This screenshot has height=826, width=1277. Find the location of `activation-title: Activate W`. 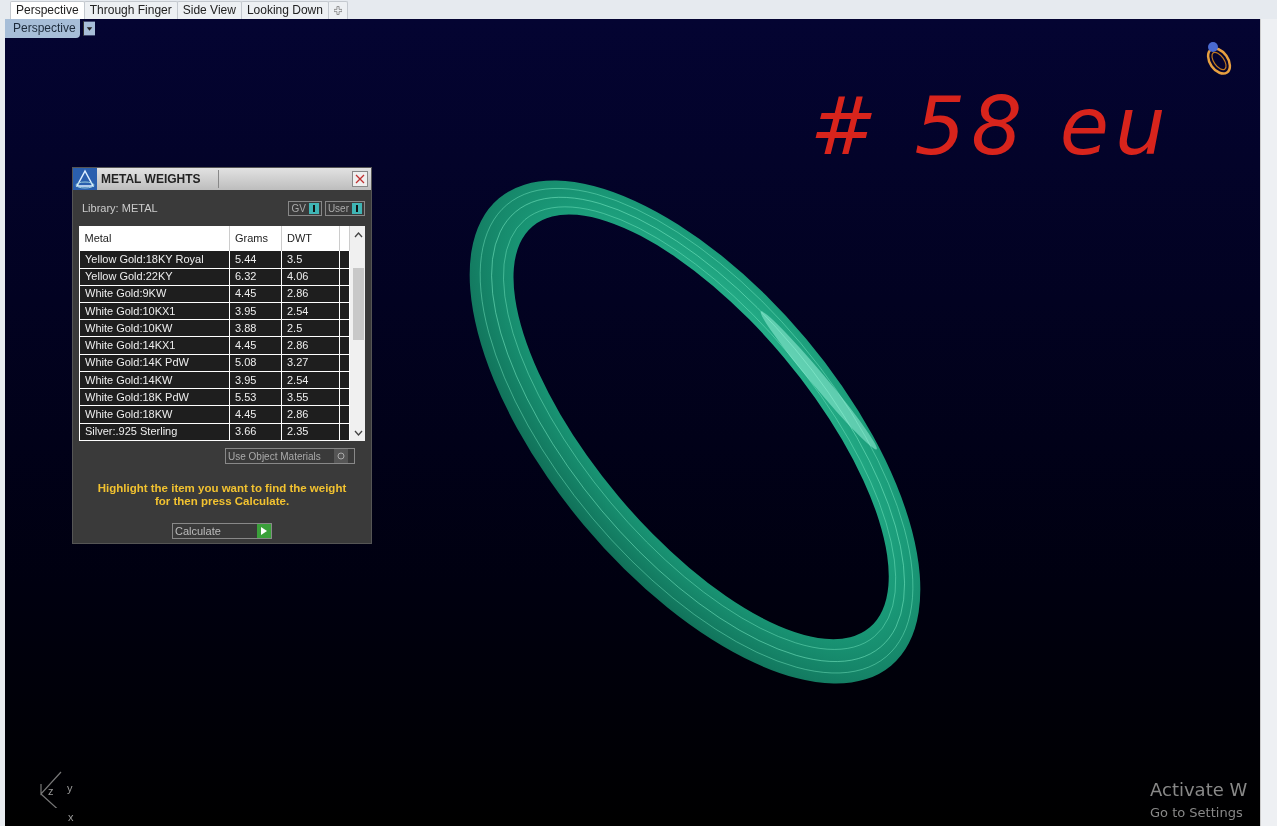

activation-title: Activate W is located at coordinates (1199, 790).